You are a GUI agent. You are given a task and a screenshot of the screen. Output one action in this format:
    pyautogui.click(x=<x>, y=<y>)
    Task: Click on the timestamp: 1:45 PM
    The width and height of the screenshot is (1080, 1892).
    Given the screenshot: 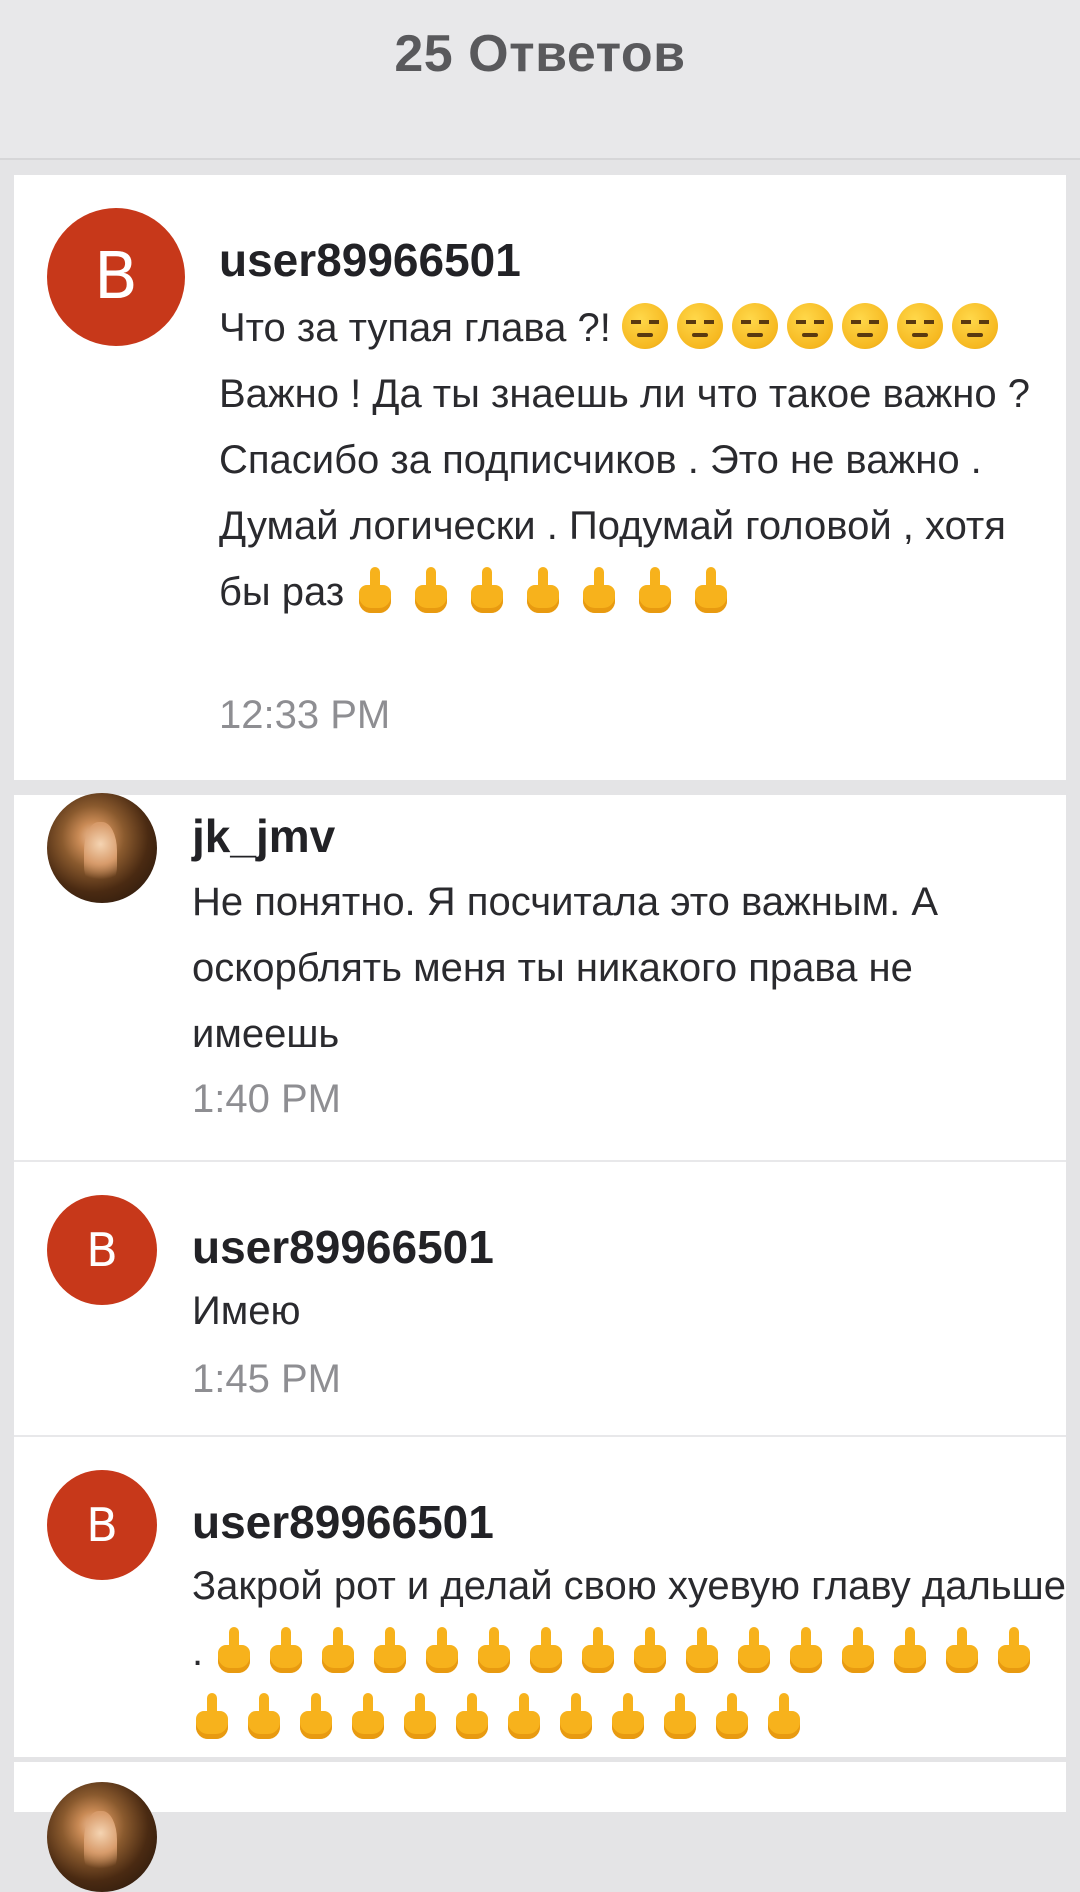 What is the action you would take?
    pyautogui.click(x=266, y=1379)
    